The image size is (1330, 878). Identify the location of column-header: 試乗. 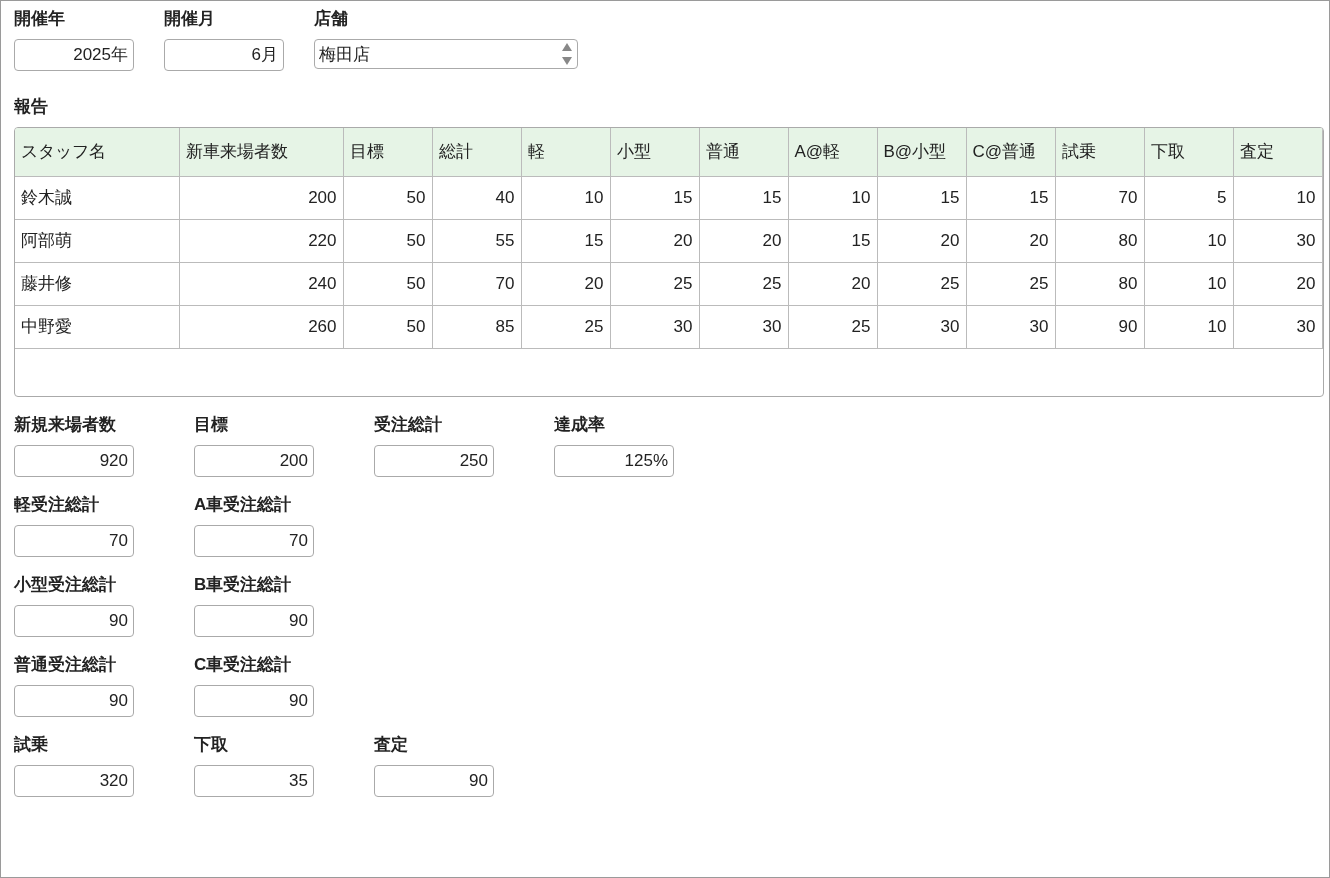
(1099, 152).